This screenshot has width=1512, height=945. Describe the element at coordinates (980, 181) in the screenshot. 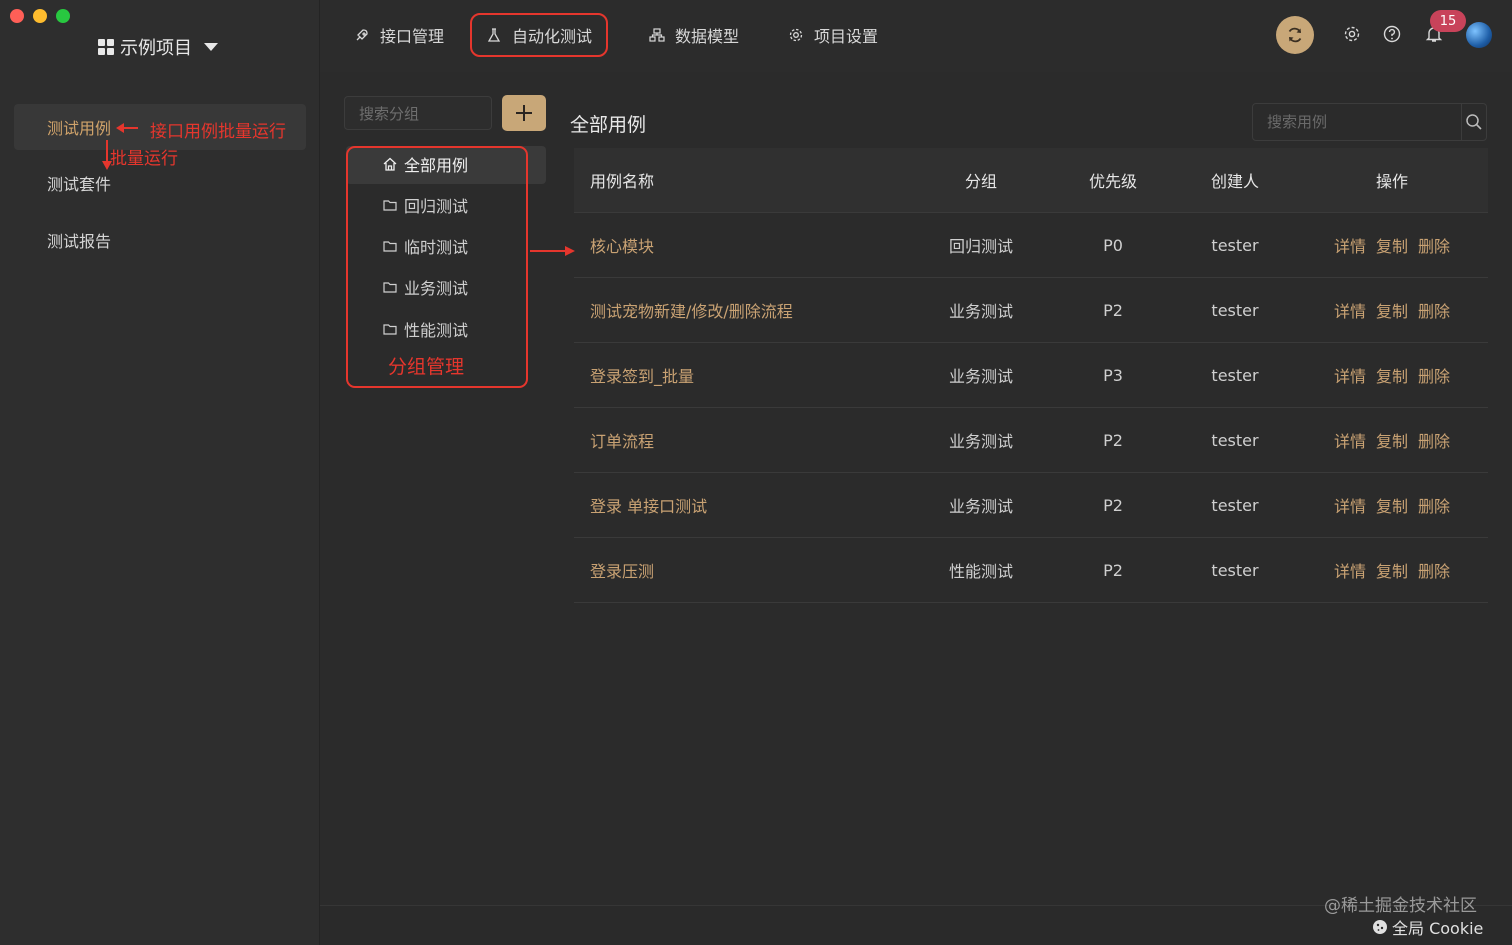

I see `column-header-group: 分组` at that location.